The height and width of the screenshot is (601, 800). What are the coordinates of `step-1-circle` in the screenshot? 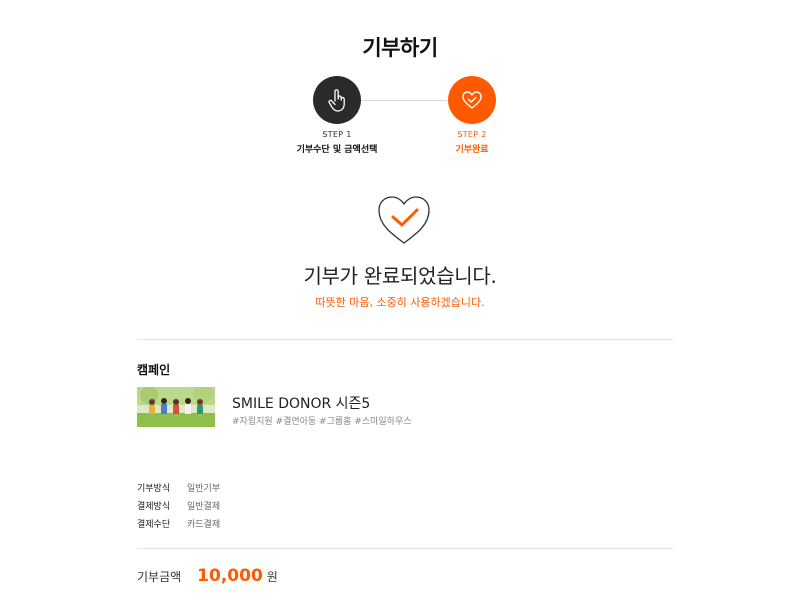 It's located at (337, 100).